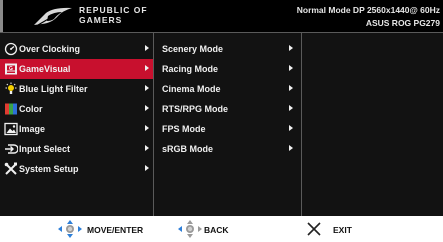  What do you see at coordinates (76, 129) in the screenshot?
I see `main-menu-item-image: Image` at bounding box center [76, 129].